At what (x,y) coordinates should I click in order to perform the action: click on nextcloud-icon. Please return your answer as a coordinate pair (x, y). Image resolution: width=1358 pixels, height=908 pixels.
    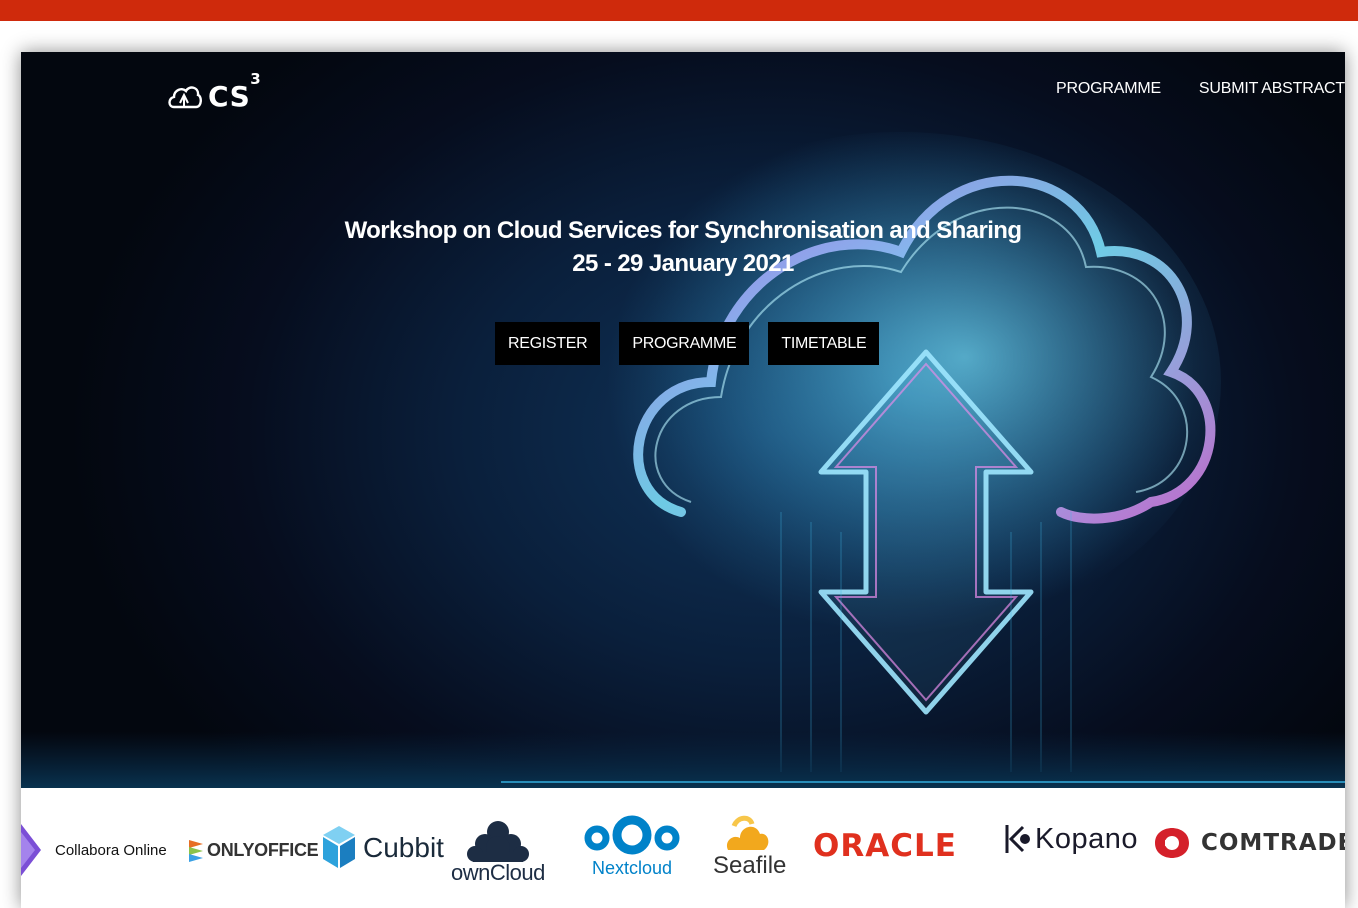
    Looking at the image, I should click on (632, 835).